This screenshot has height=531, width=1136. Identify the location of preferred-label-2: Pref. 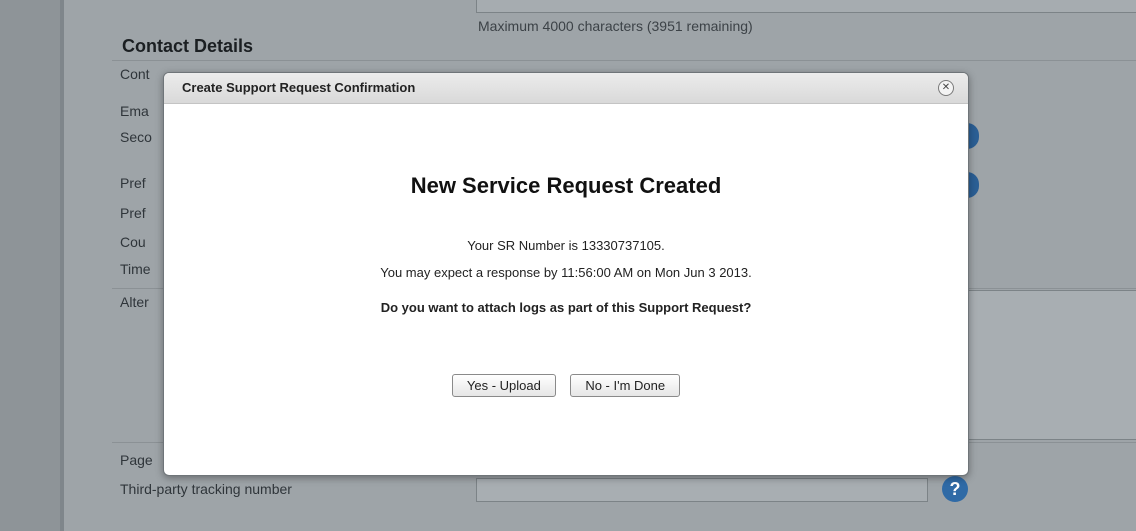
(133, 213).